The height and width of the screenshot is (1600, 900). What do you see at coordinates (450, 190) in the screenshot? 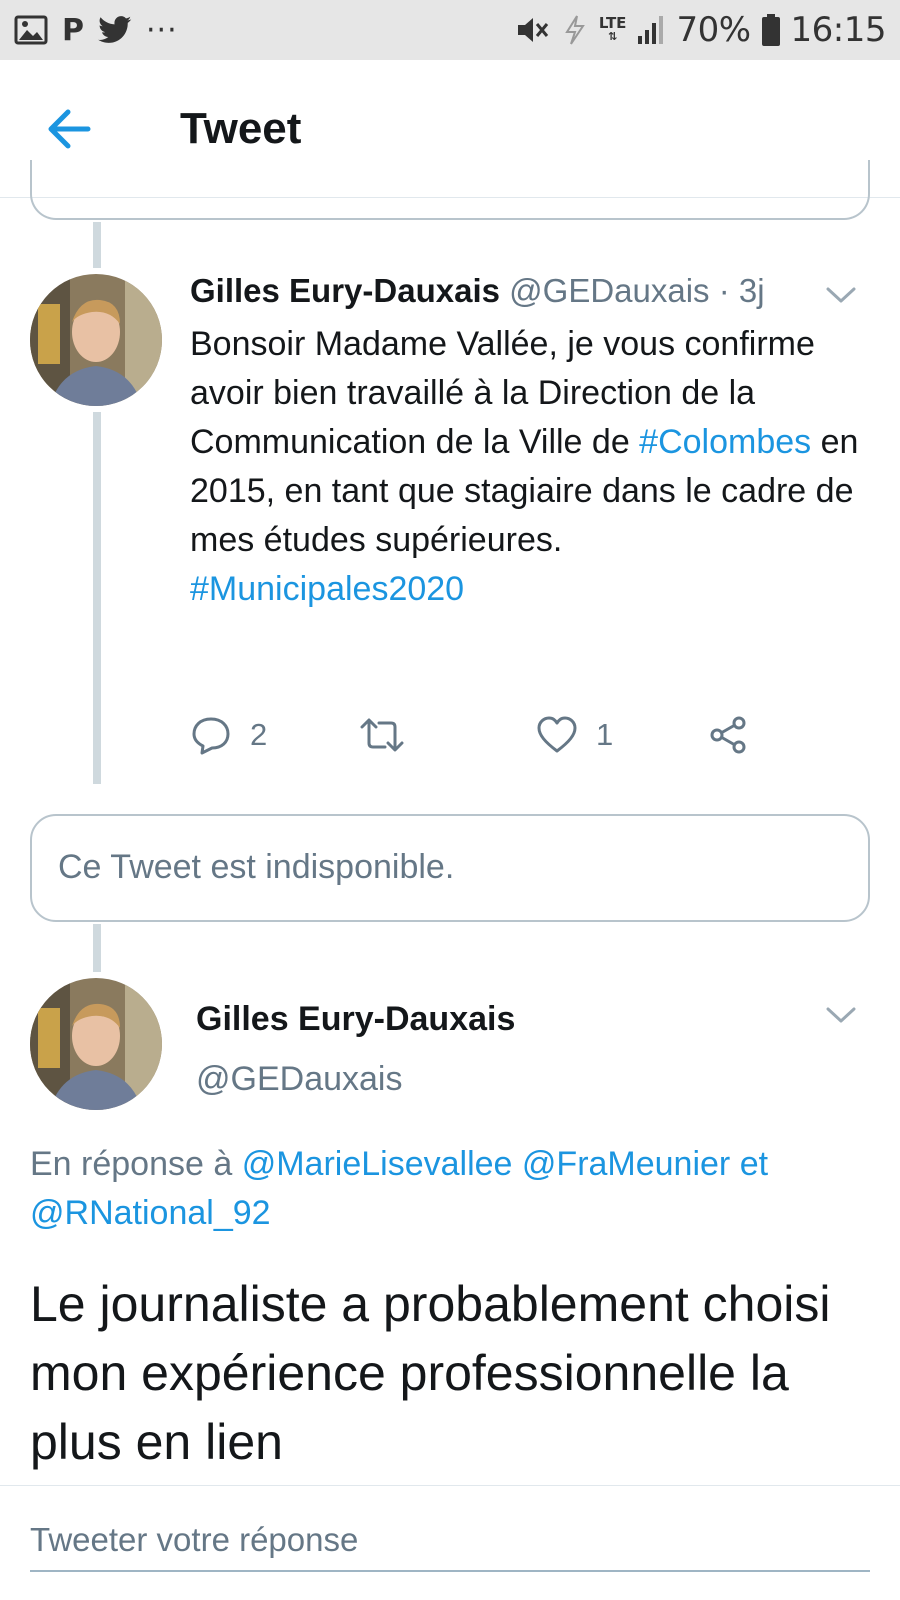
I see `previous-tweet-card` at bounding box center [450, 190].